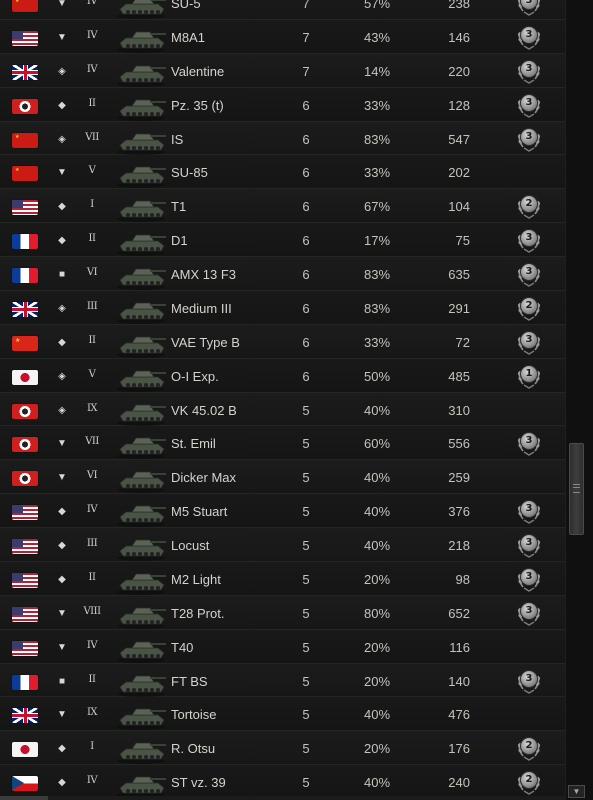 The height and width of the screenshot is (800, 593). I want to click on vehicle-name: R. Otsu, so click(193, 749).